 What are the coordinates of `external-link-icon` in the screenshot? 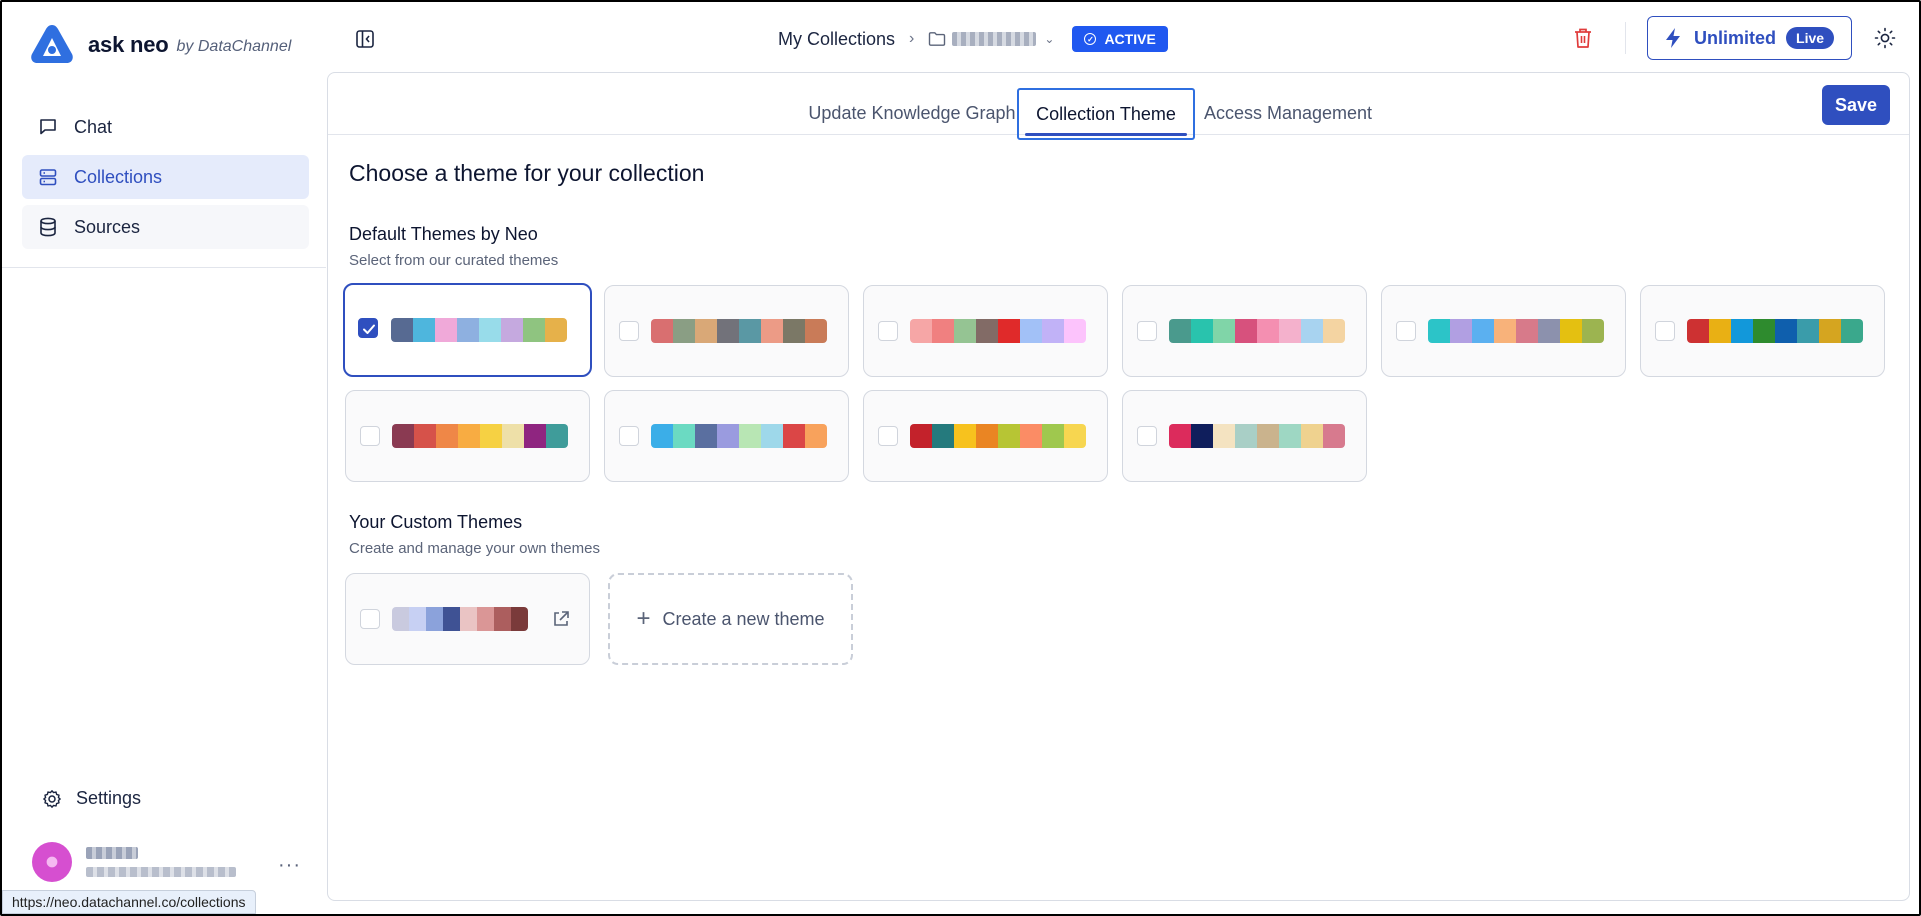 It's located at (561, 619).